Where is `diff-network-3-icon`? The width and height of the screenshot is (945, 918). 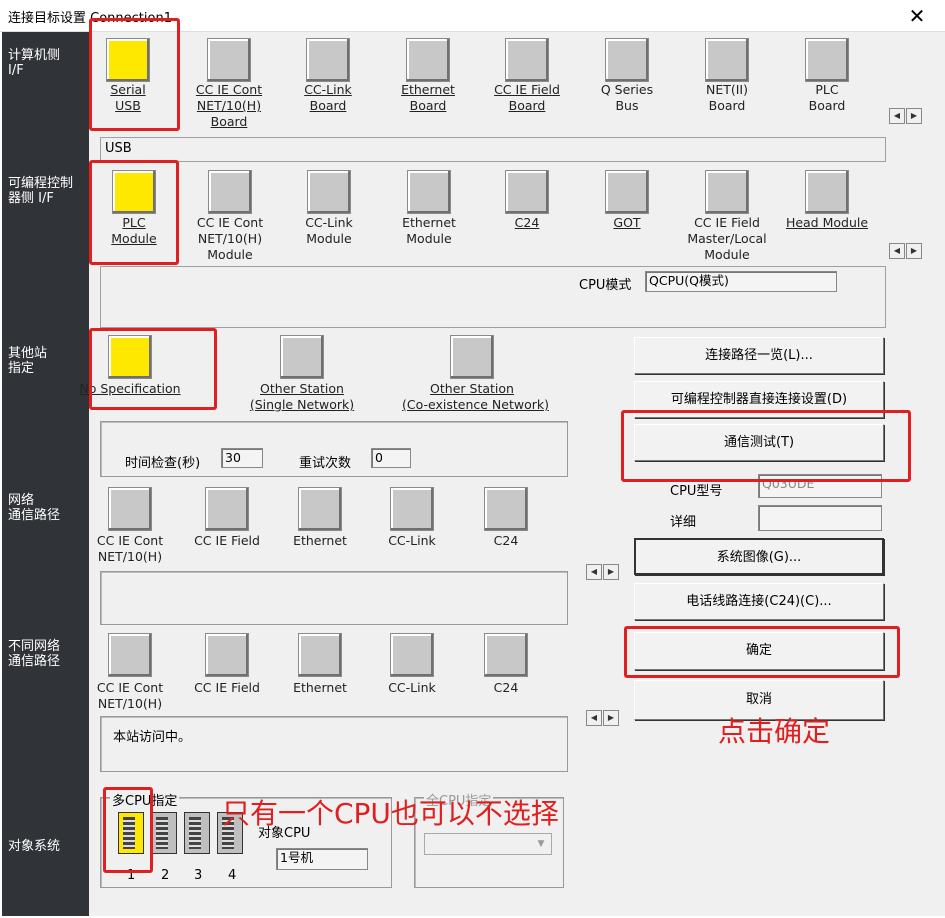 diff-network-3-icon is located at coordinates (412, 655).